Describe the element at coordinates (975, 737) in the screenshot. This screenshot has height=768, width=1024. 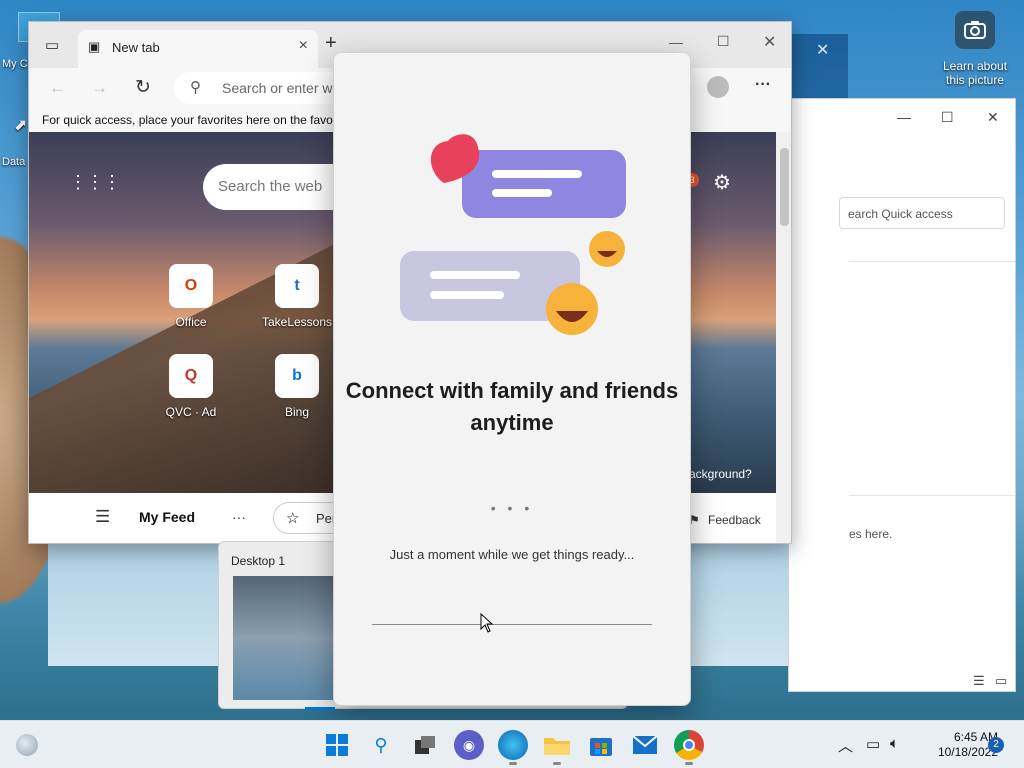
I see `clock-time: 6:45 AM` at that location.